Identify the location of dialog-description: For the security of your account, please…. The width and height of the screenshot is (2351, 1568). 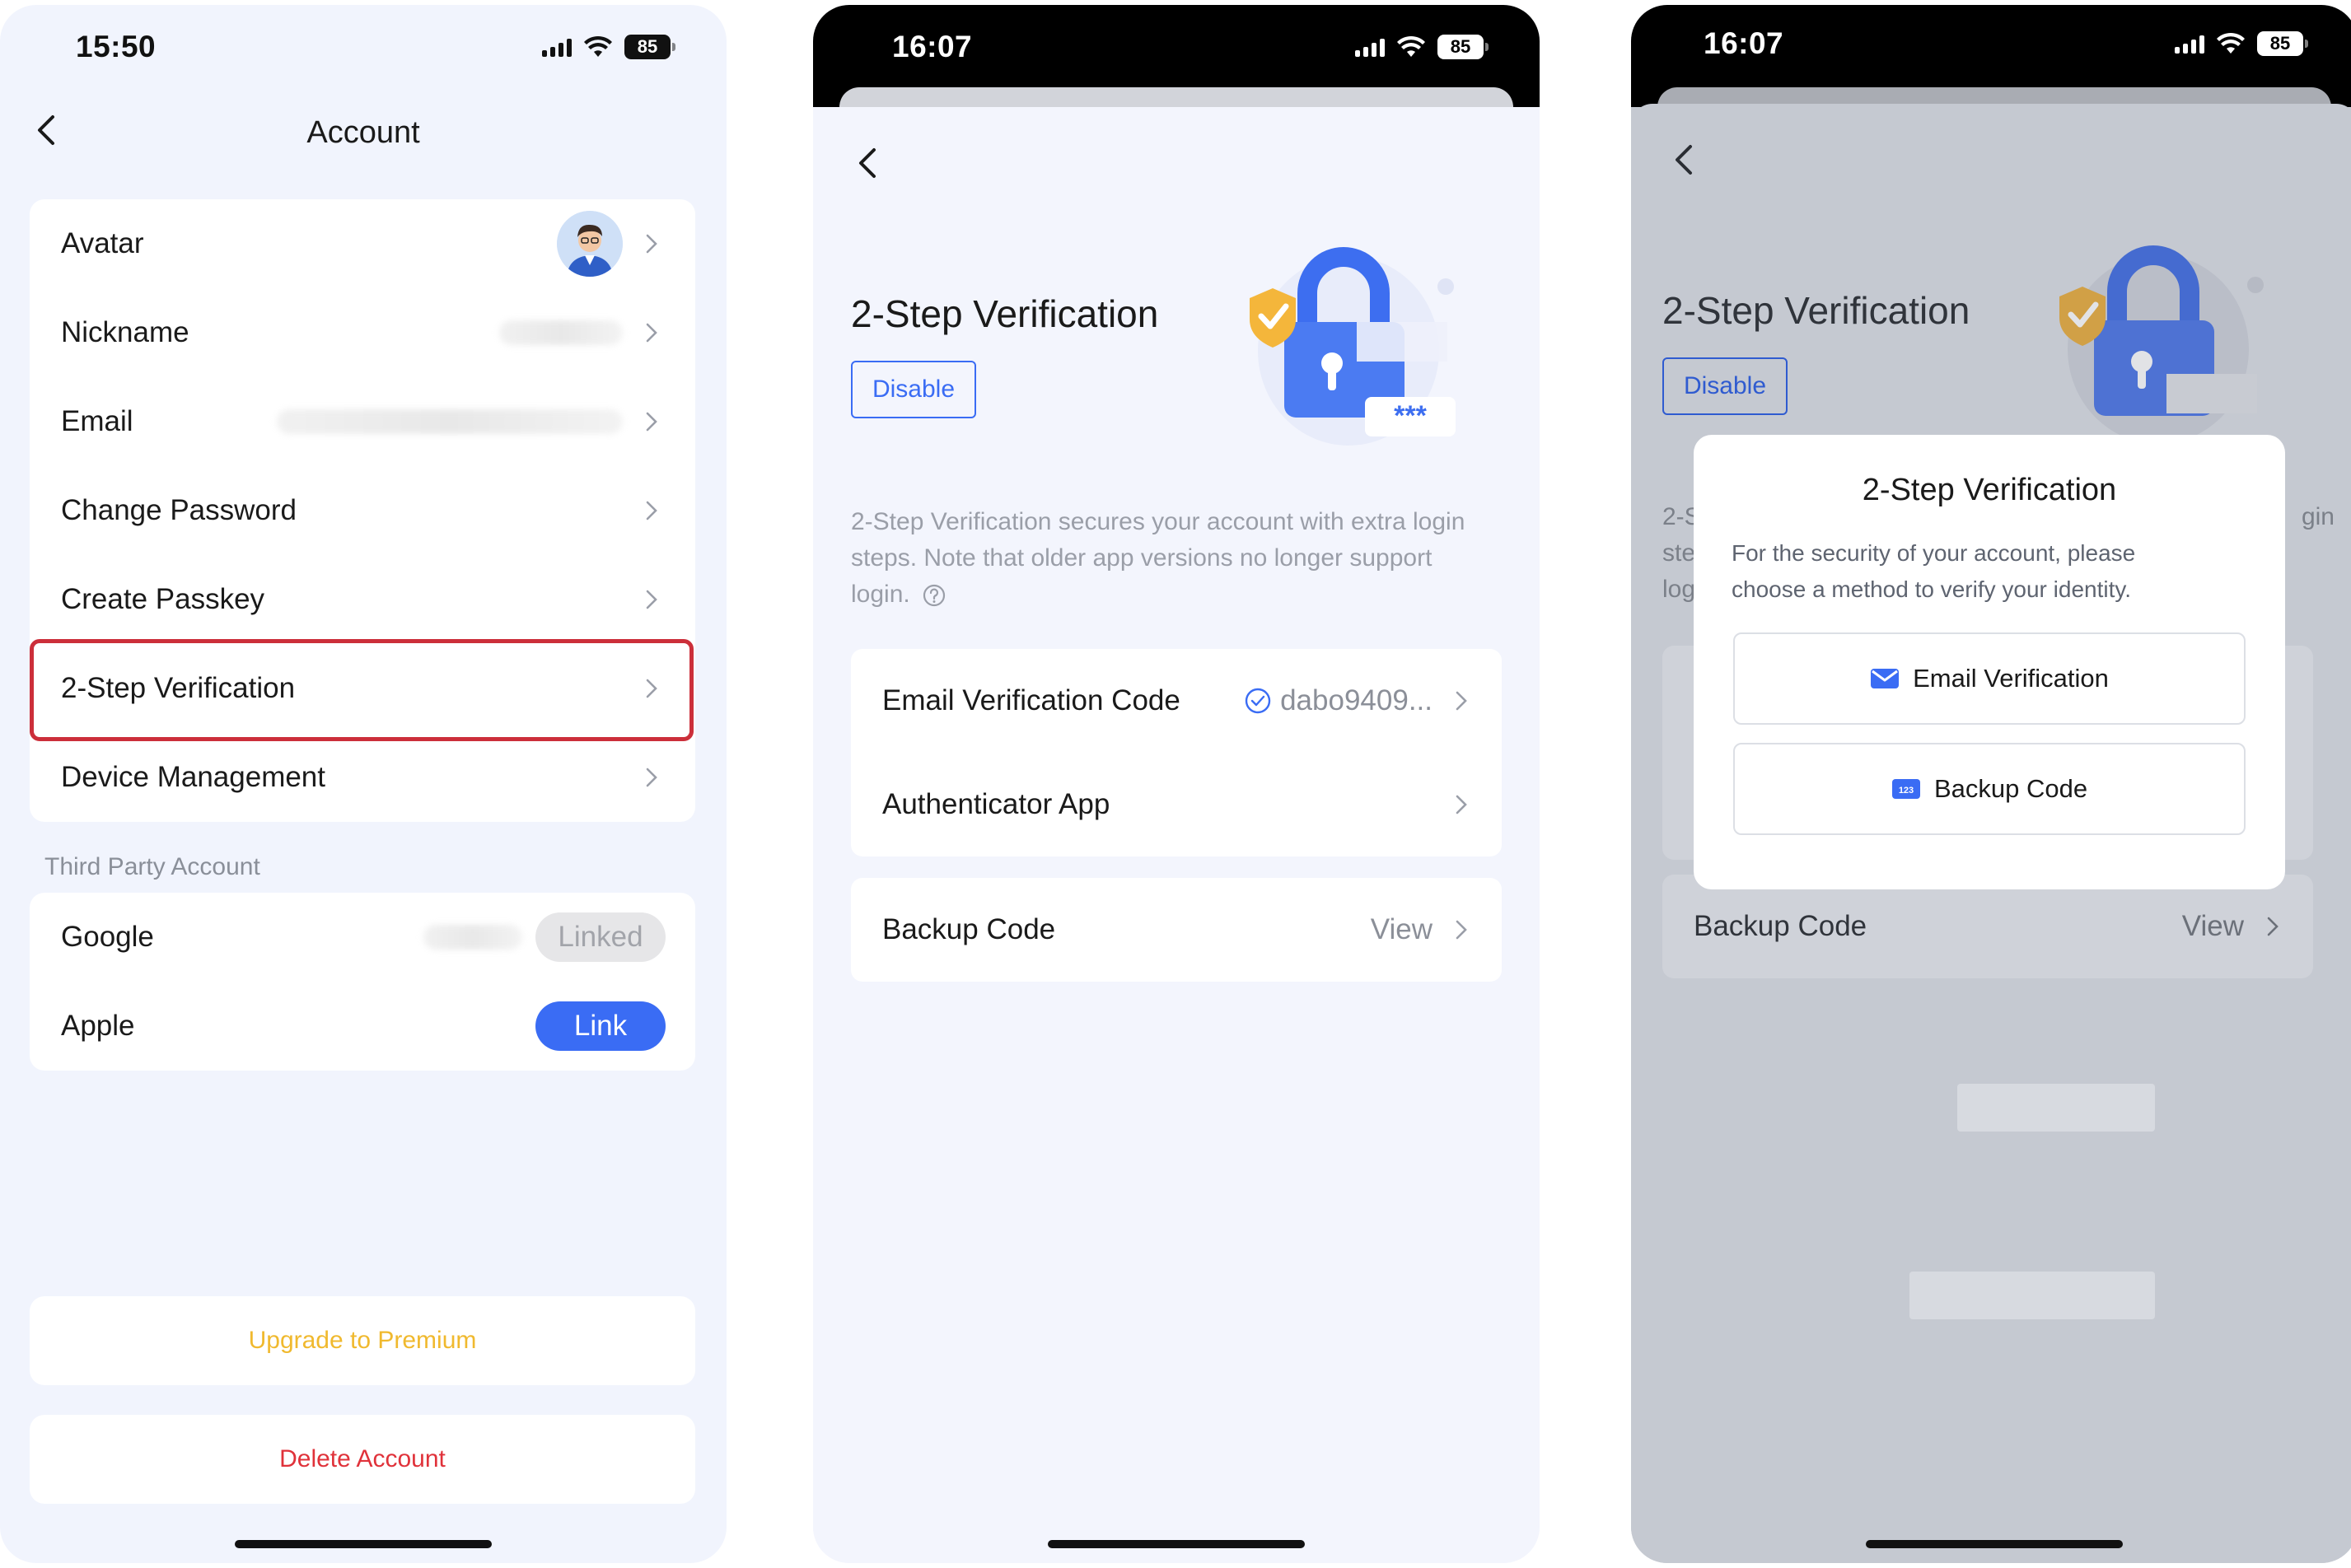
(1990, 571).